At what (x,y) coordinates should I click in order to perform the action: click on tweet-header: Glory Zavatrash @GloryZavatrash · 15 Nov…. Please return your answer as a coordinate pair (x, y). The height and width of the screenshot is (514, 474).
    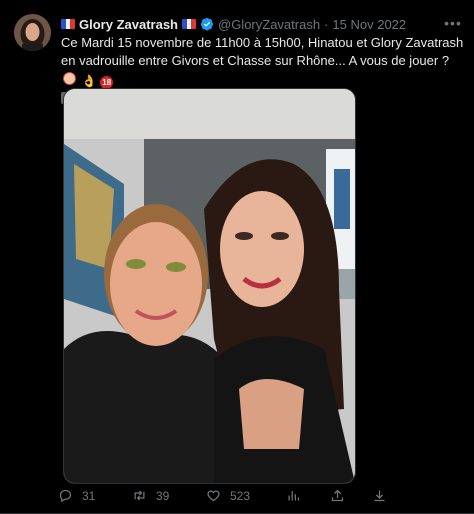
    Looking at the image, I should click on (250, 24).